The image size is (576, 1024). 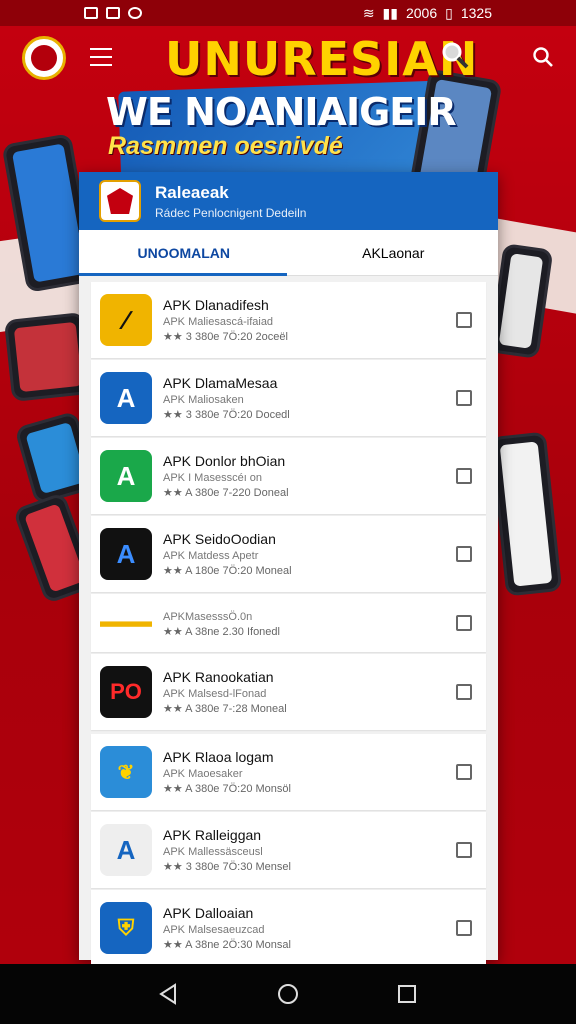 What do you see at coordinates (390, 12) in the screenshot?
I see `signal-icon: ▮▮` at bounding box center [390, 12].